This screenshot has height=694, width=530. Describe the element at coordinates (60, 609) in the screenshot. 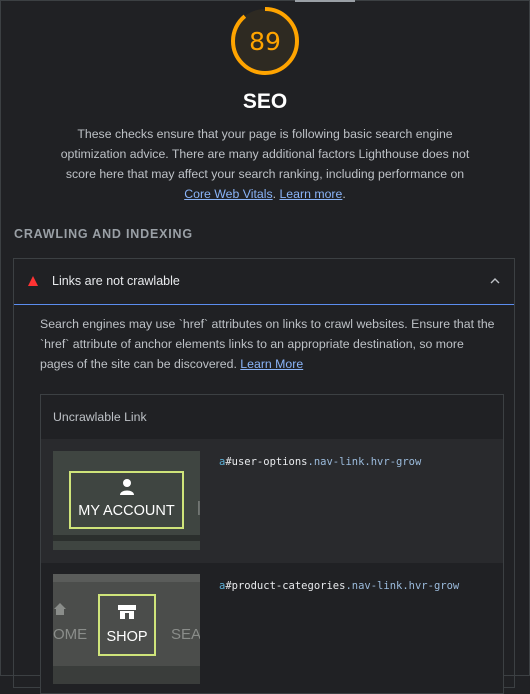

I see `home-icon` at that location.